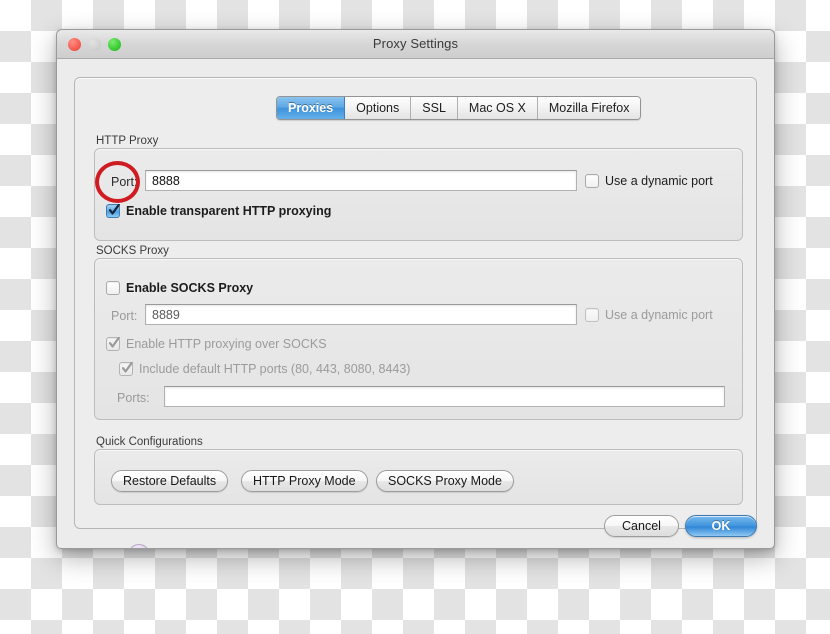 This screenshot has width=830, height=634. Describe the element at coordinates (229, 211) in the screenshot. I see `enable-transparent-http-proxying-label: Enable transparent HTTP proxying` at that location.